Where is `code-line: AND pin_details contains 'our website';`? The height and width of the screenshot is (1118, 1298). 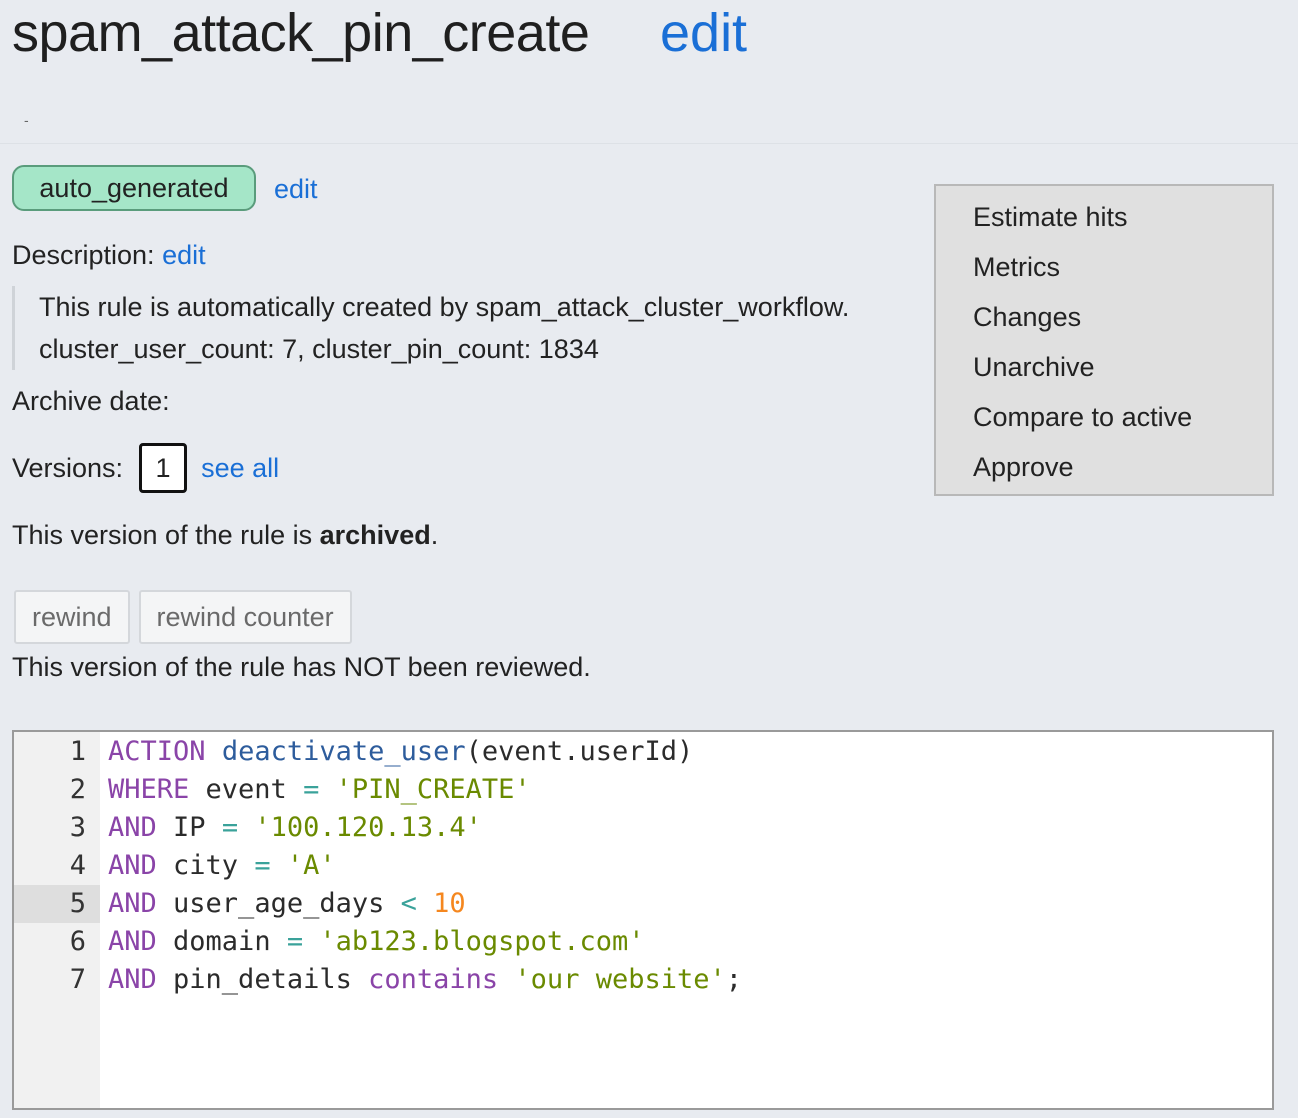 code-line: AND pin_details contains 'our website'; is located at coordinates (690, 980).